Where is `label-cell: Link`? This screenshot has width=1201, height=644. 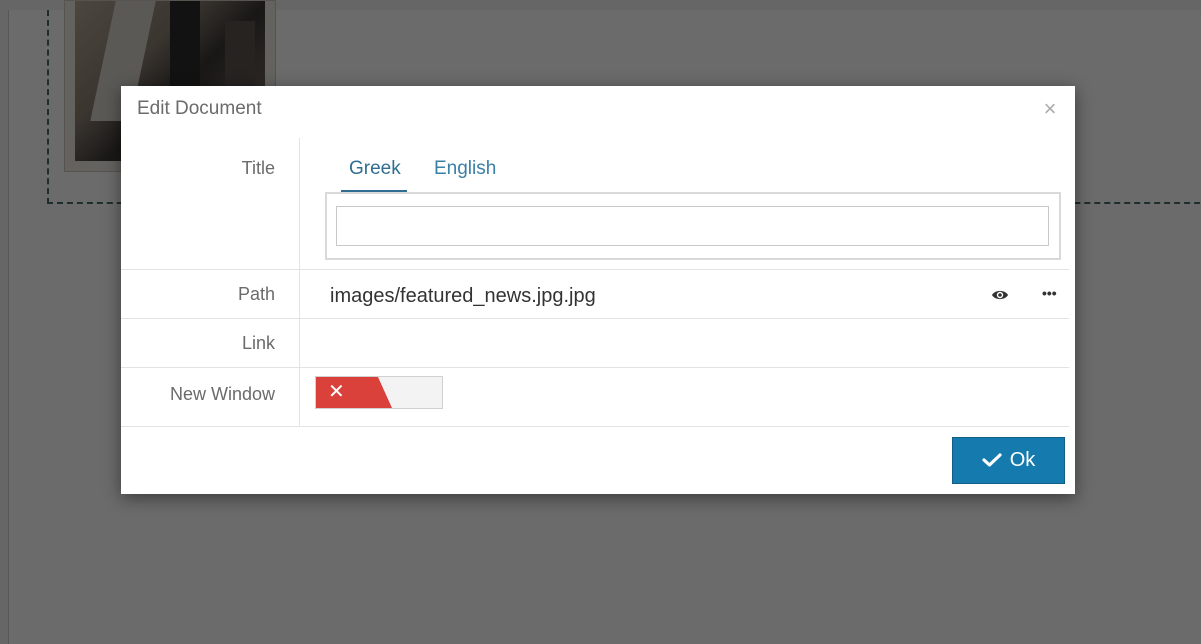
label-cell: Link is located at coordinates (210, 343).